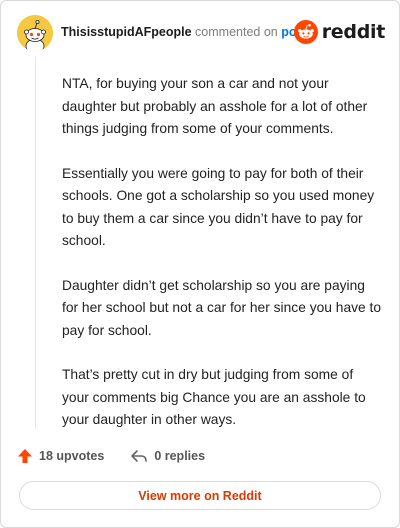 This screenshot has height=528, width=400. Describe the element at coordinates (200, 495) in the screenshot. I see `view-more-button: View more on Reddit` at that location.